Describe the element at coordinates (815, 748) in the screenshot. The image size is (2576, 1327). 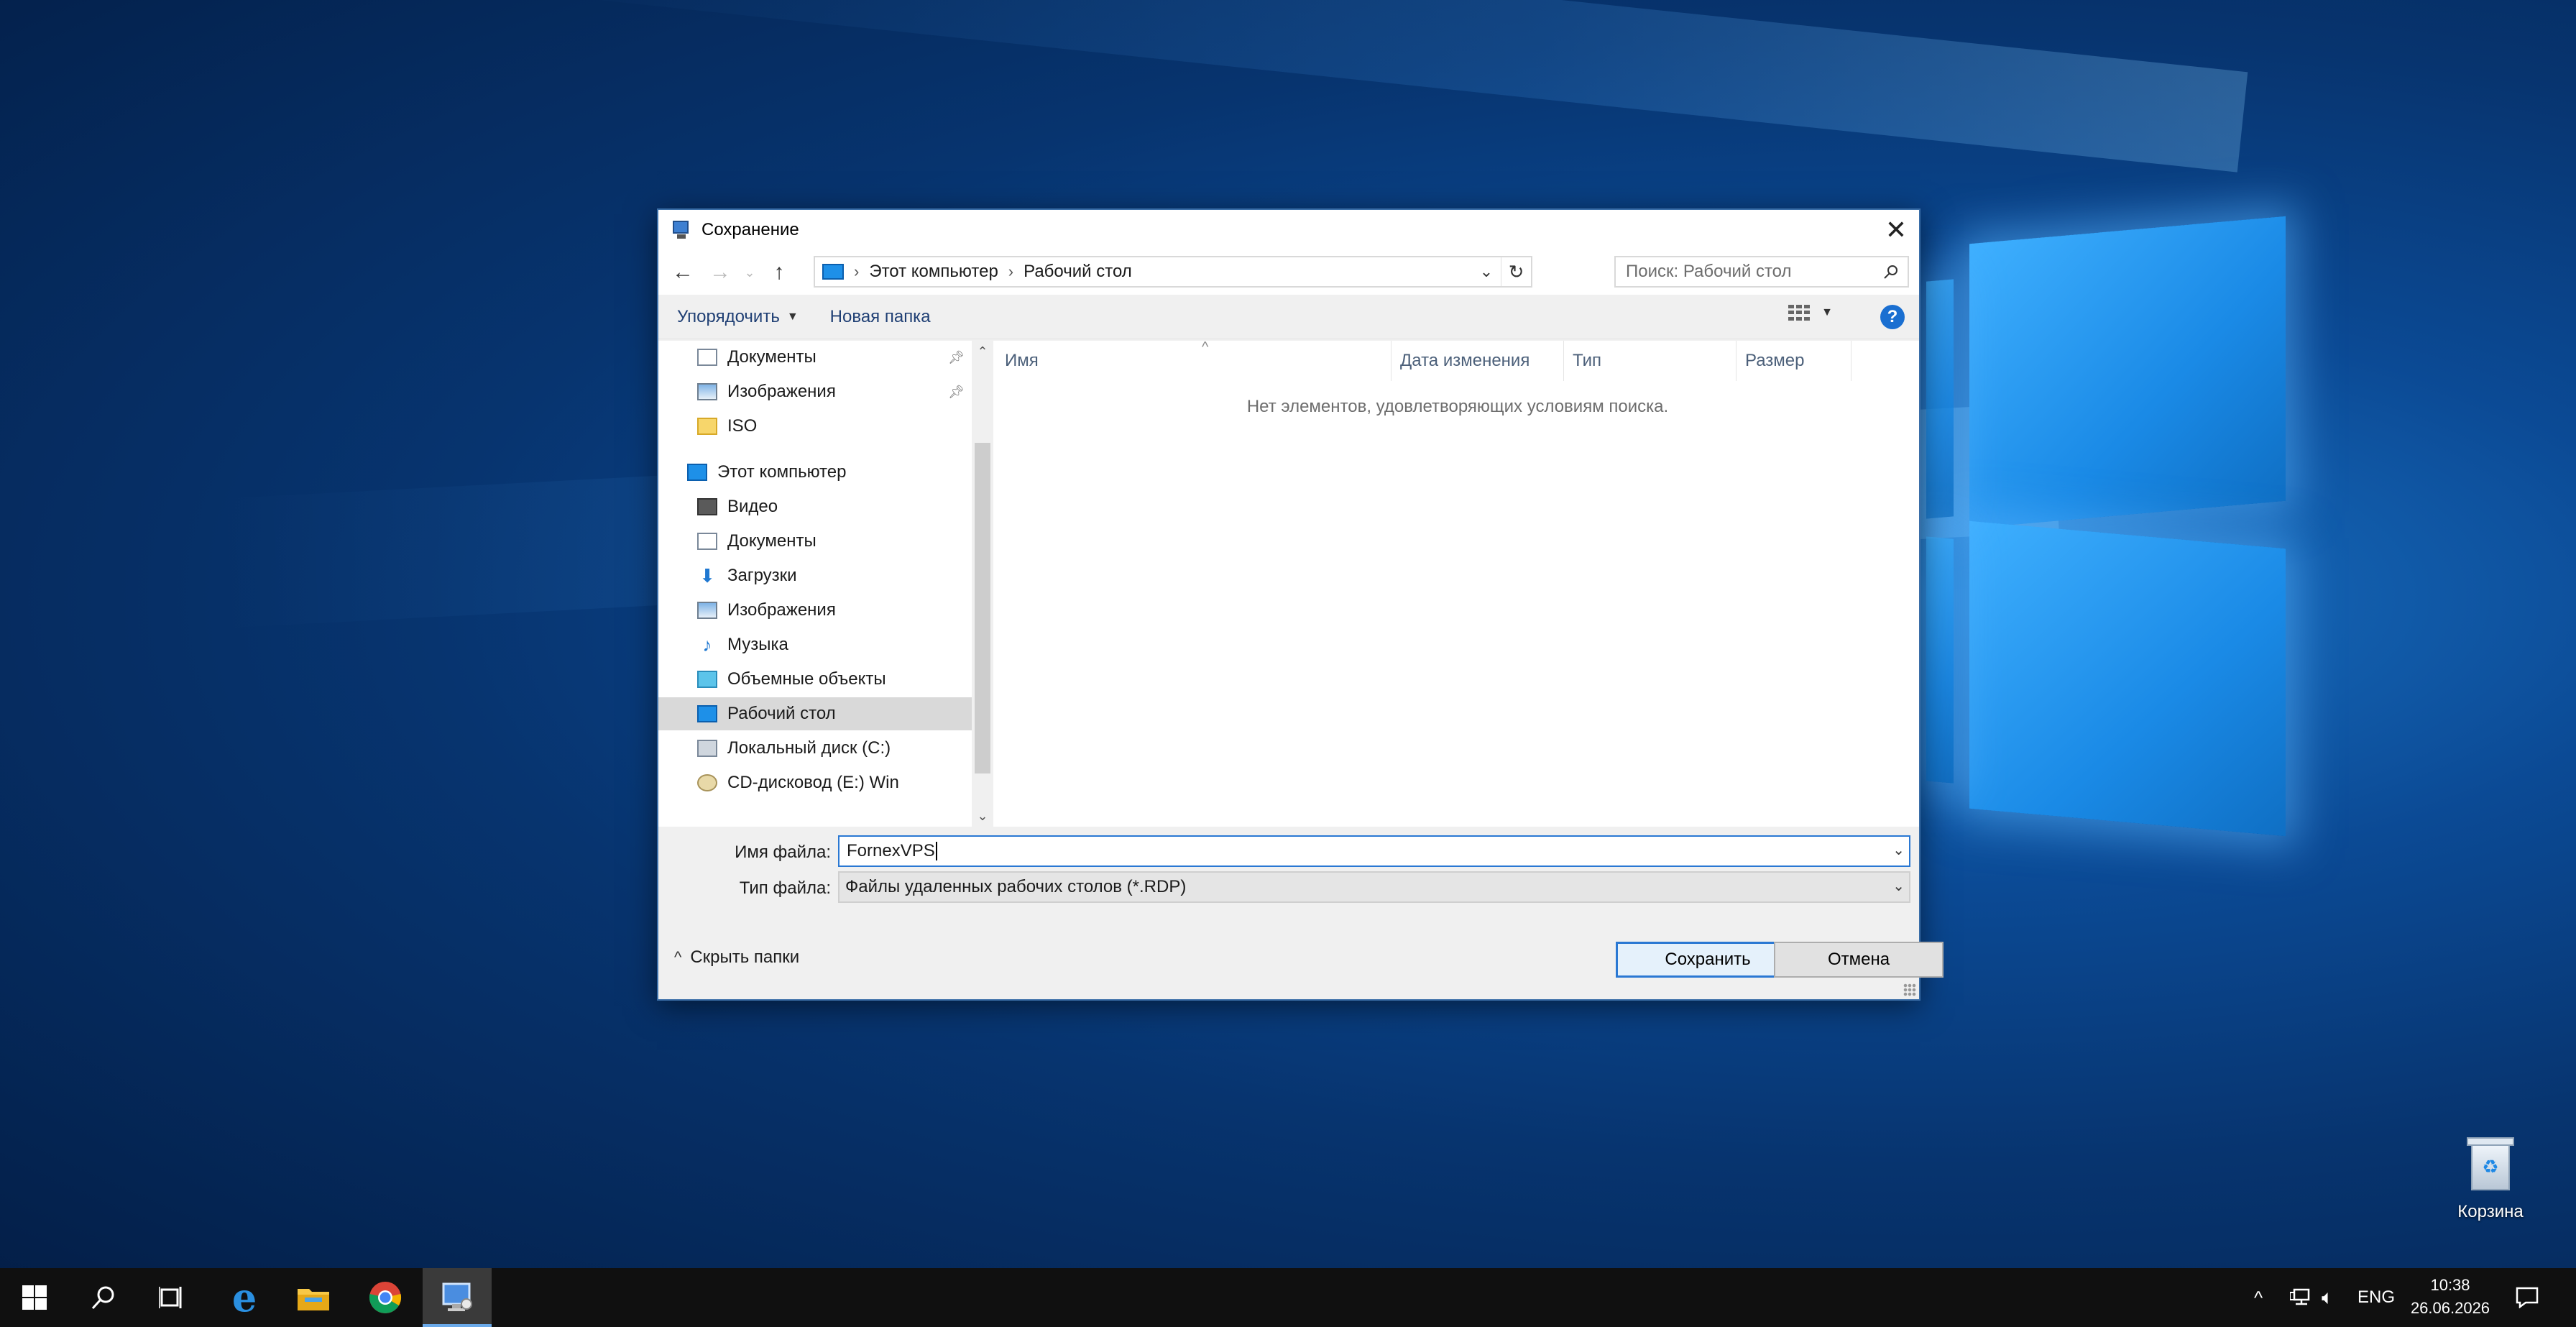
I see `nav-item-drive: Локальный диск (C:)` at that location.